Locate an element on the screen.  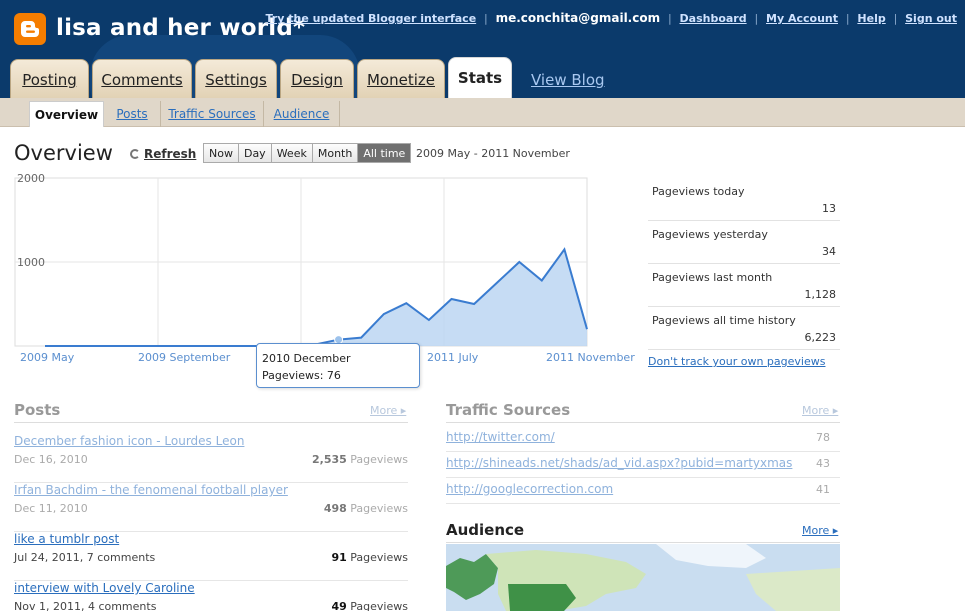
post-meta: Jul 24, 2011, 7 comments is located at coordinates (85, 557).